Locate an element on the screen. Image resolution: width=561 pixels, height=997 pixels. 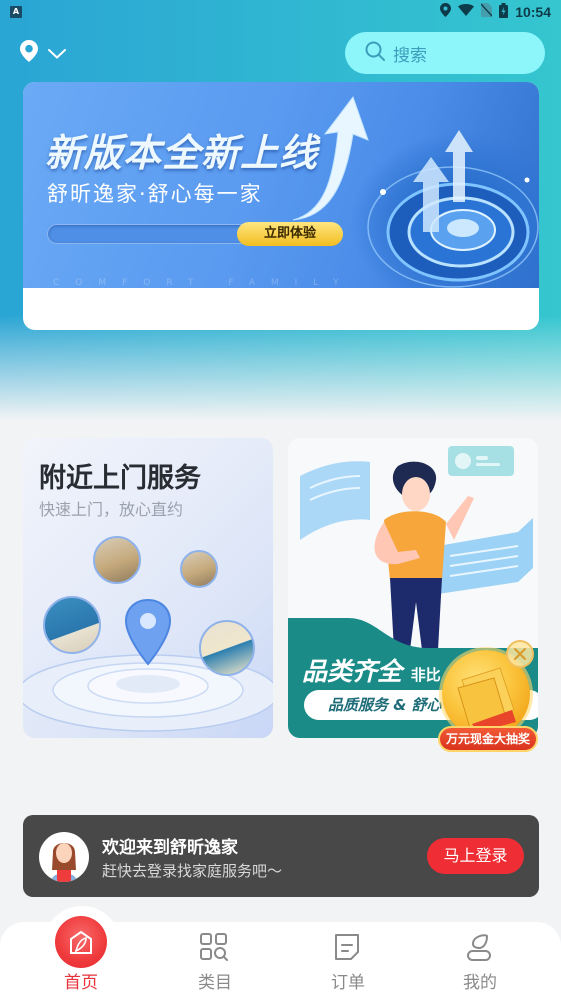
lottery-label: 万元现金大抽奖 is located at coordinates (488, 739).